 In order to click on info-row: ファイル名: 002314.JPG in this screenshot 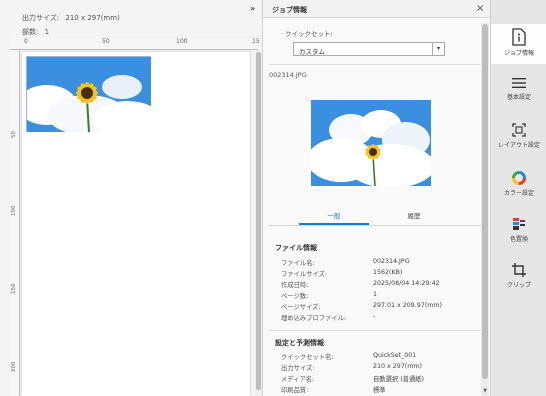, I will do `click(383, 263)`.